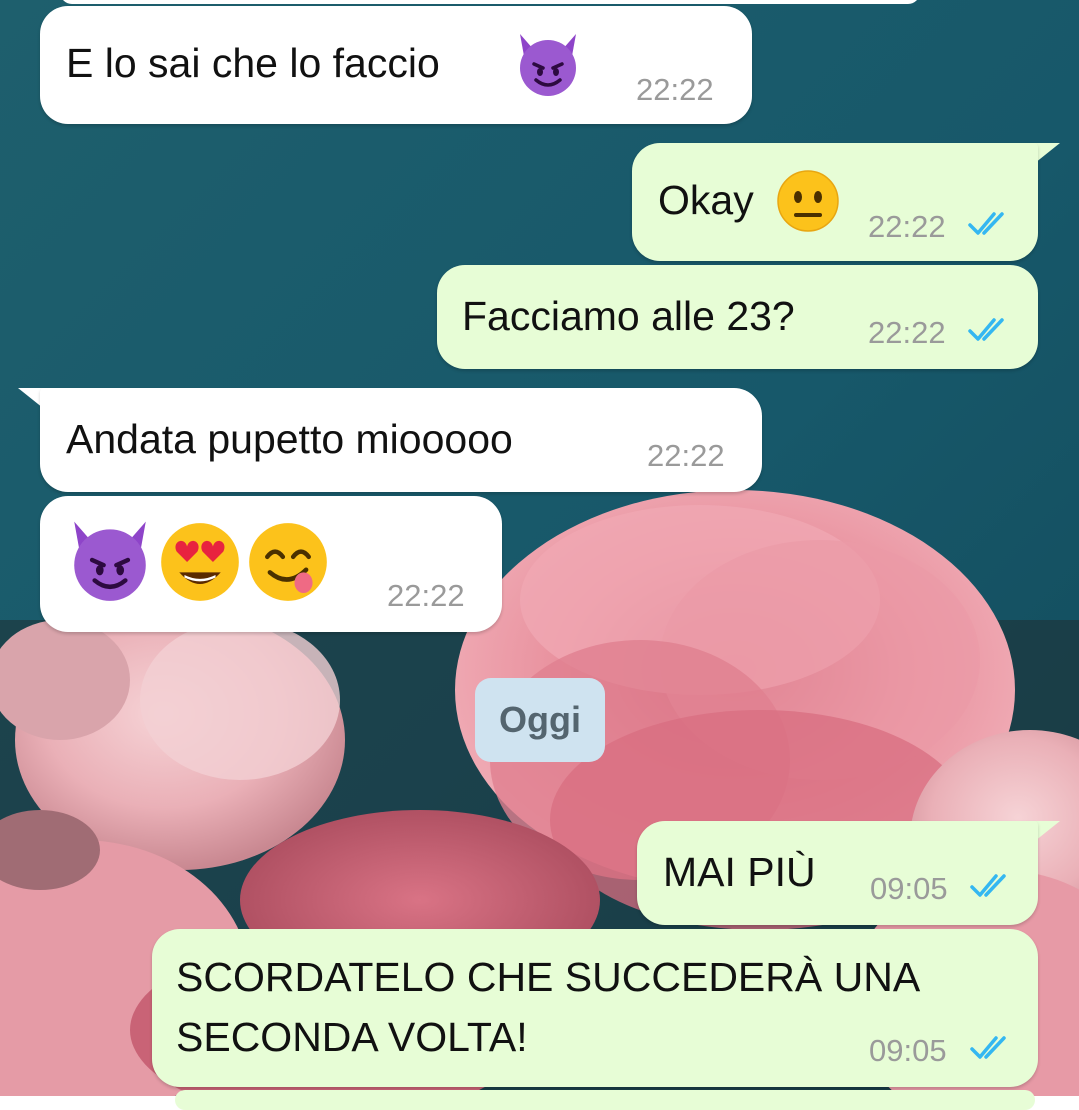 Image resolution: width=1079 pixels, height=1110 pixels. I want to click on neutral-face-icon, so click(808, 203).